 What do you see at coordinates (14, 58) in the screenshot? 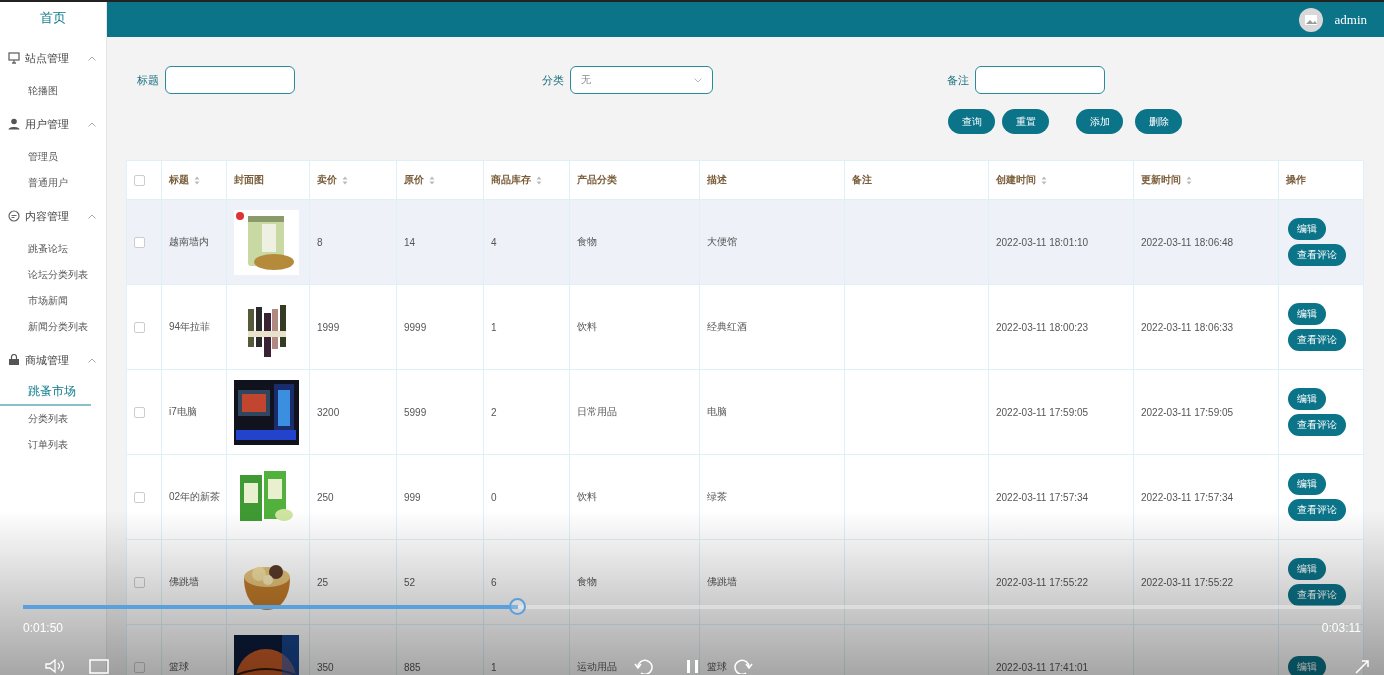
I see `monitor-icon` at bounding box center [14, 58].